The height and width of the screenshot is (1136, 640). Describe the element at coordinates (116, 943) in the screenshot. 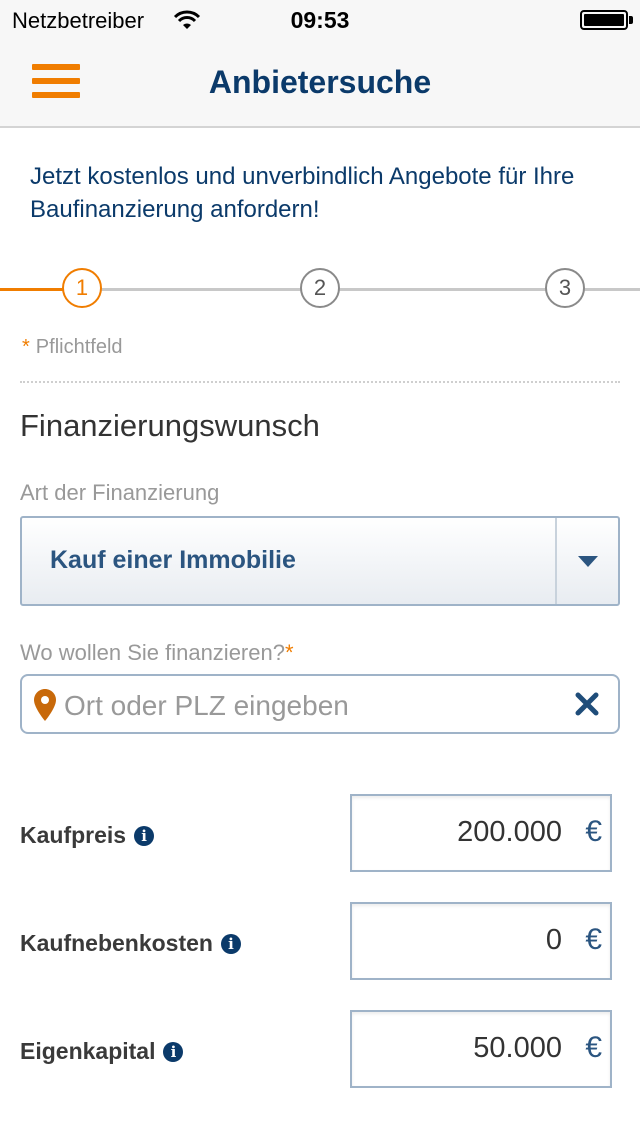

I see `additional-costs-label-text: Kaufnebenkosten` at that location.